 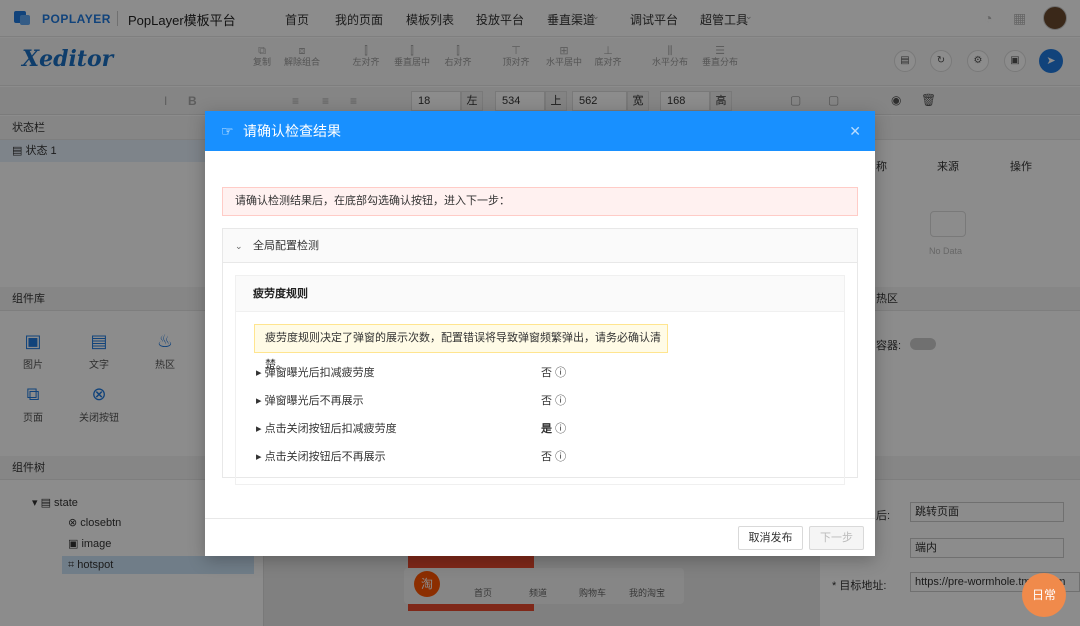 I want to click on rule-label: 点击关闭按钮后扣减疲劳度, so click(x=330, y=429).